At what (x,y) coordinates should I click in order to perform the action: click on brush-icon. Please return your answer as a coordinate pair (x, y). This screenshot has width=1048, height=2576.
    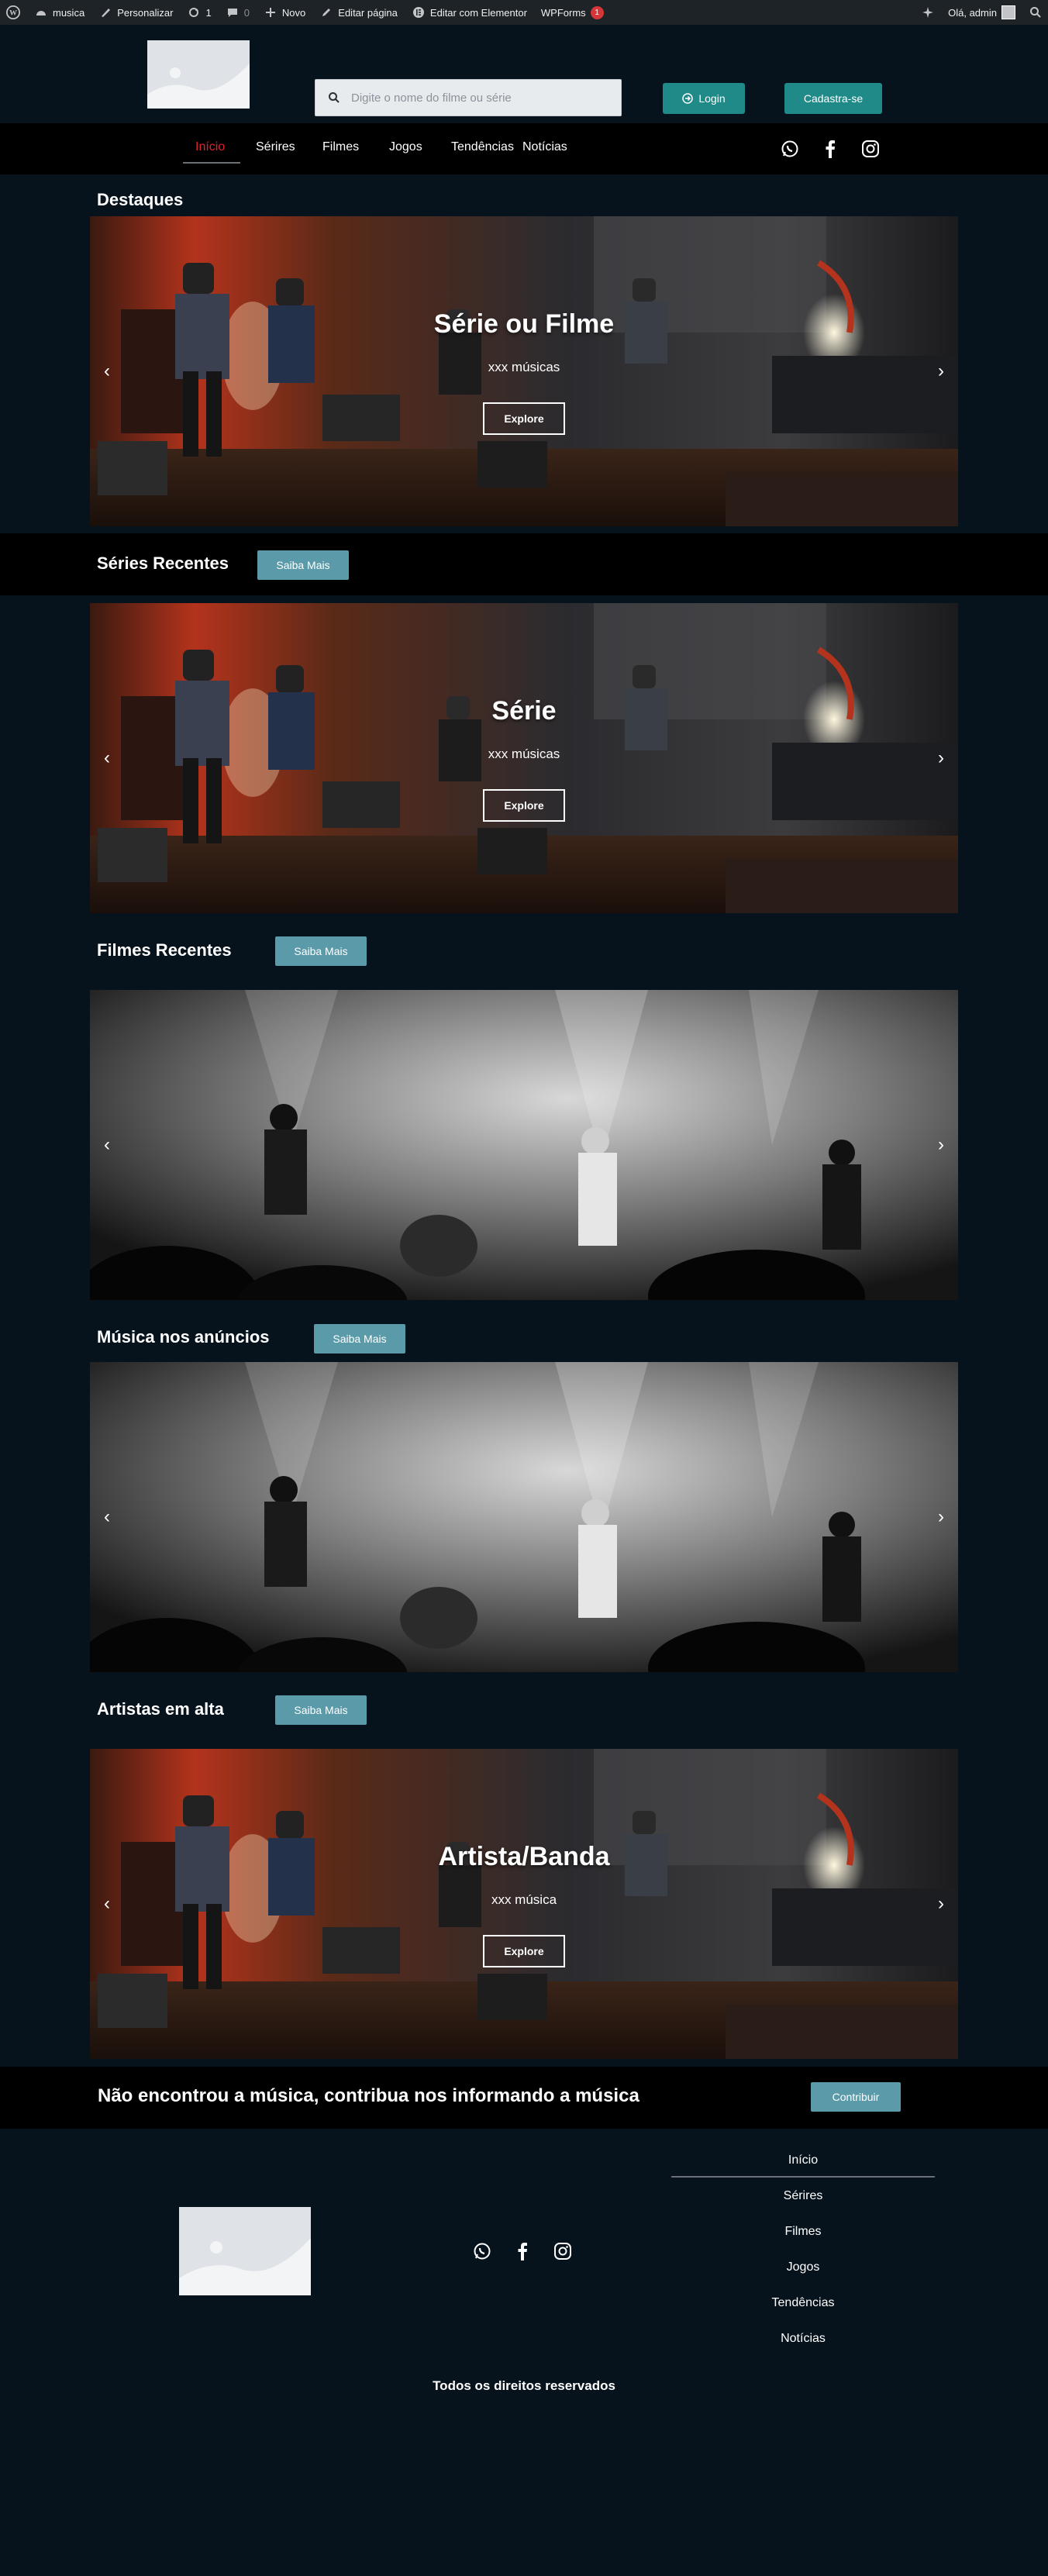
    Looking at the image, I should click on (105, 12).